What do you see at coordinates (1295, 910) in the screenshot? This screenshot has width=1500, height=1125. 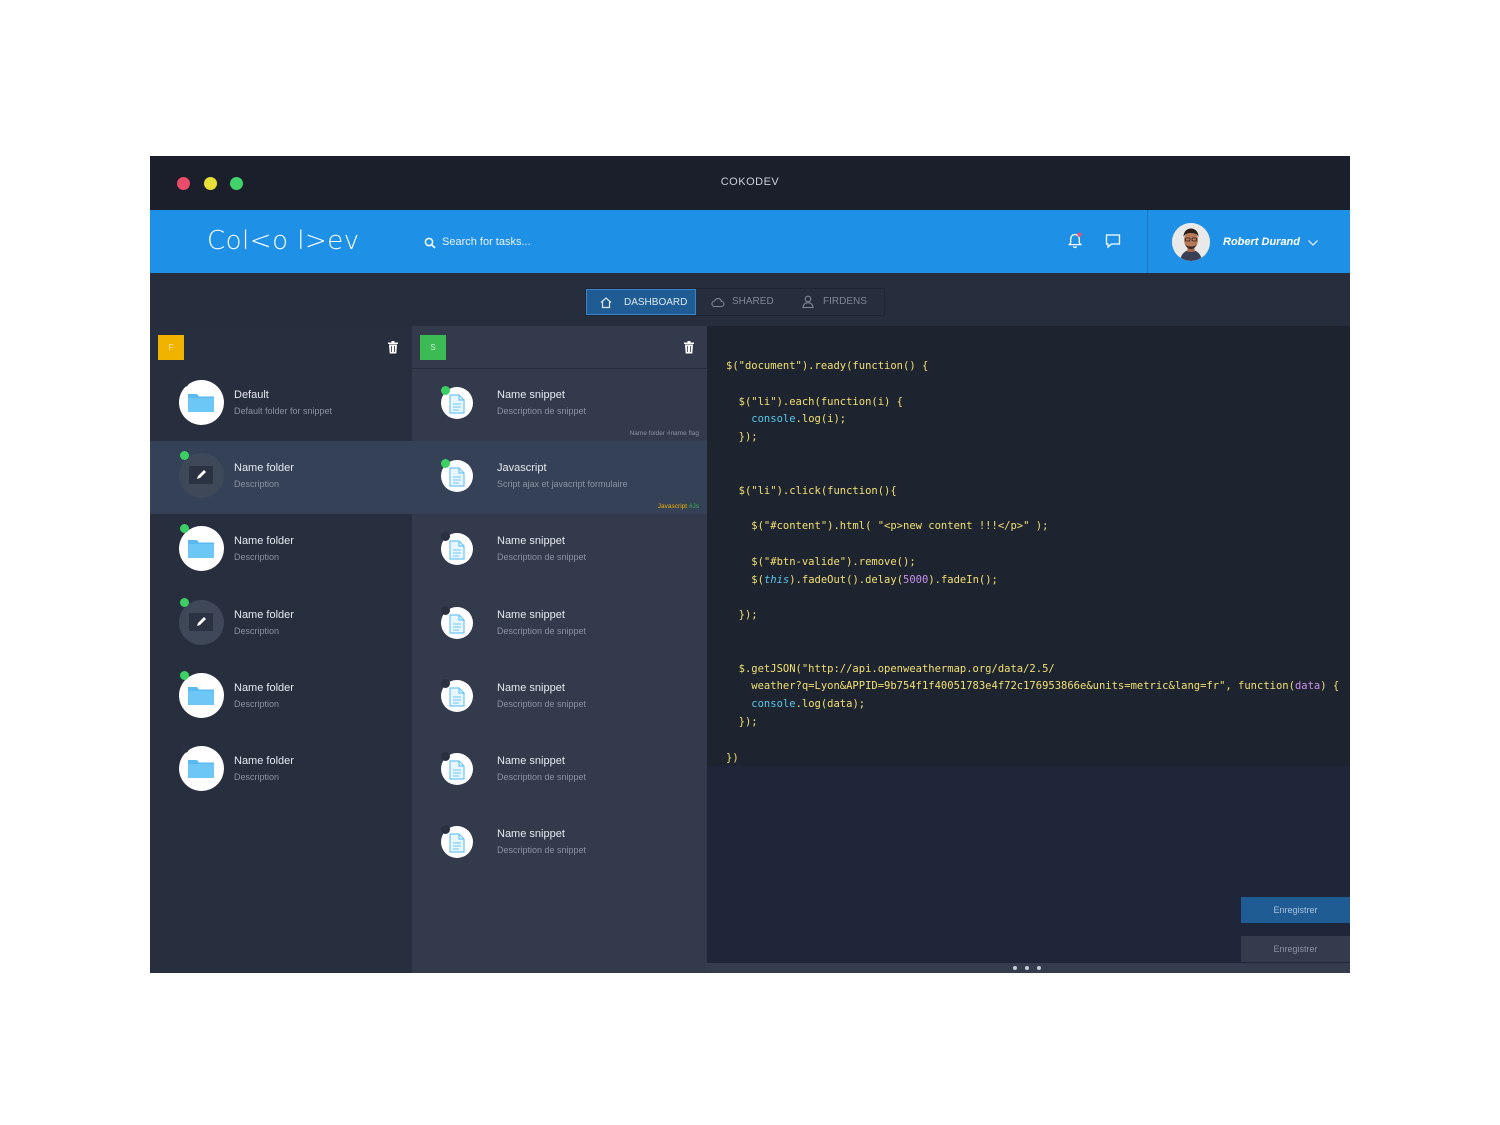 I see `save-button-primary: Enregistrer` at bounding box center [1295, 910].